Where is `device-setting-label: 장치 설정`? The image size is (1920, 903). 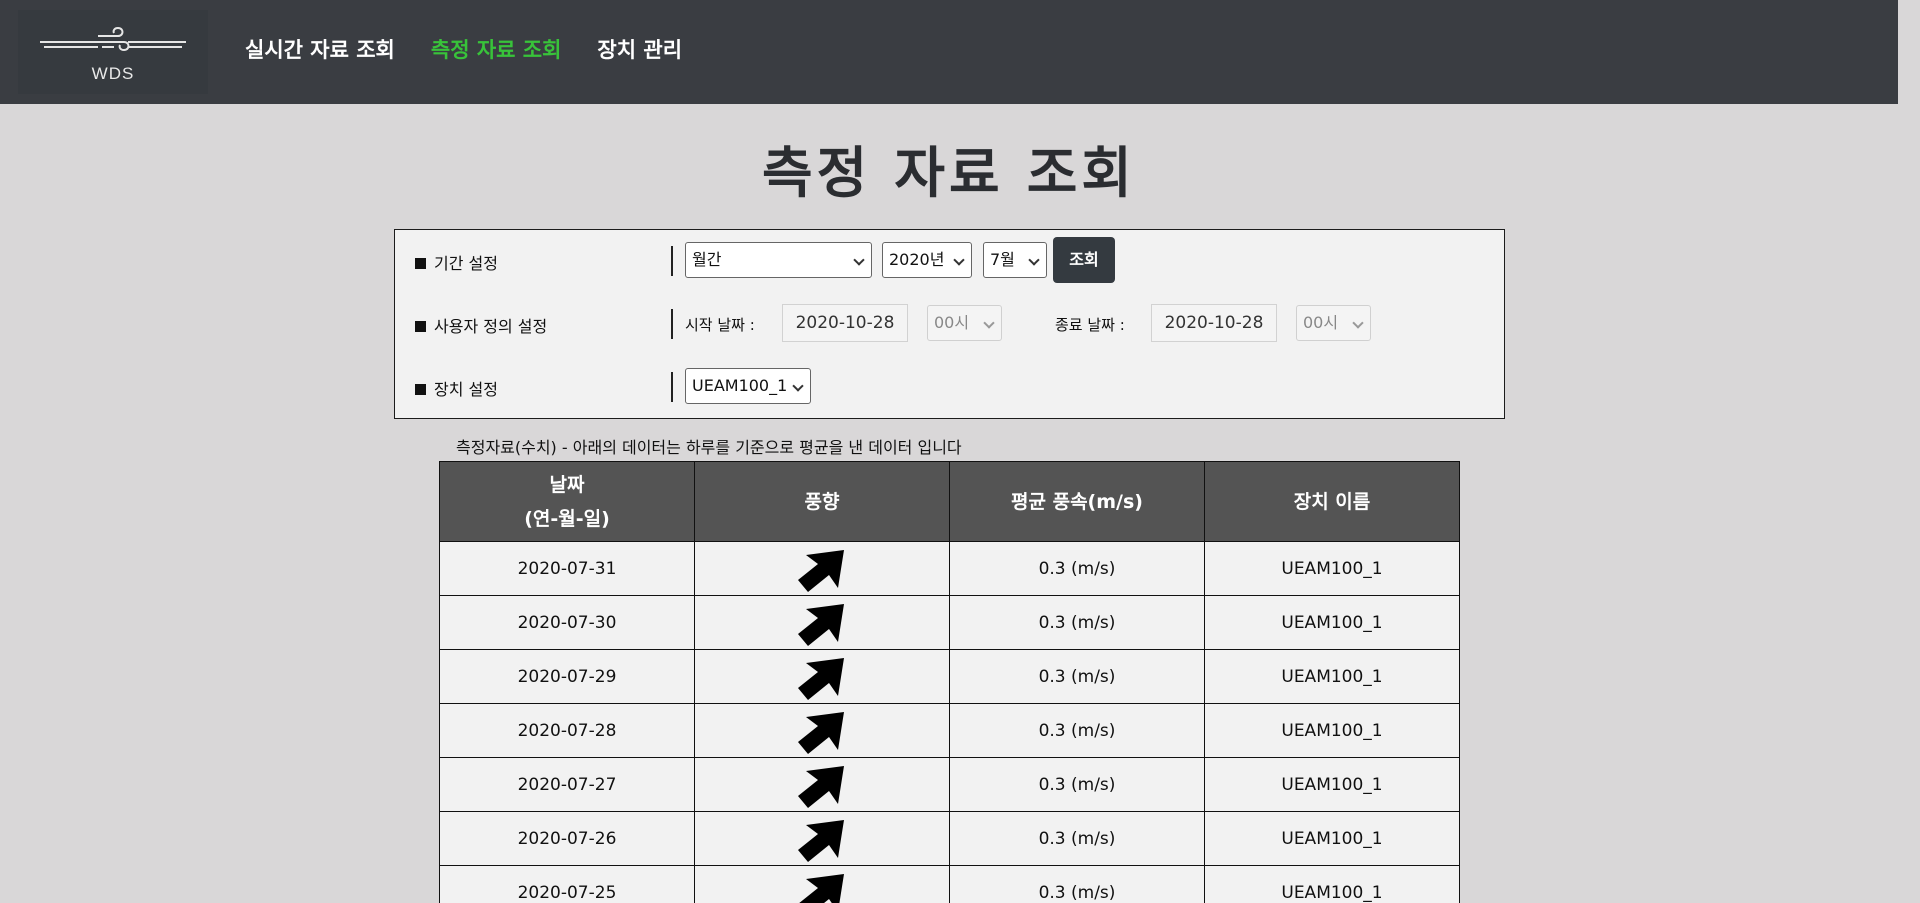
device-setting-label: 장치 설정 is located at coordinates (456, 388).